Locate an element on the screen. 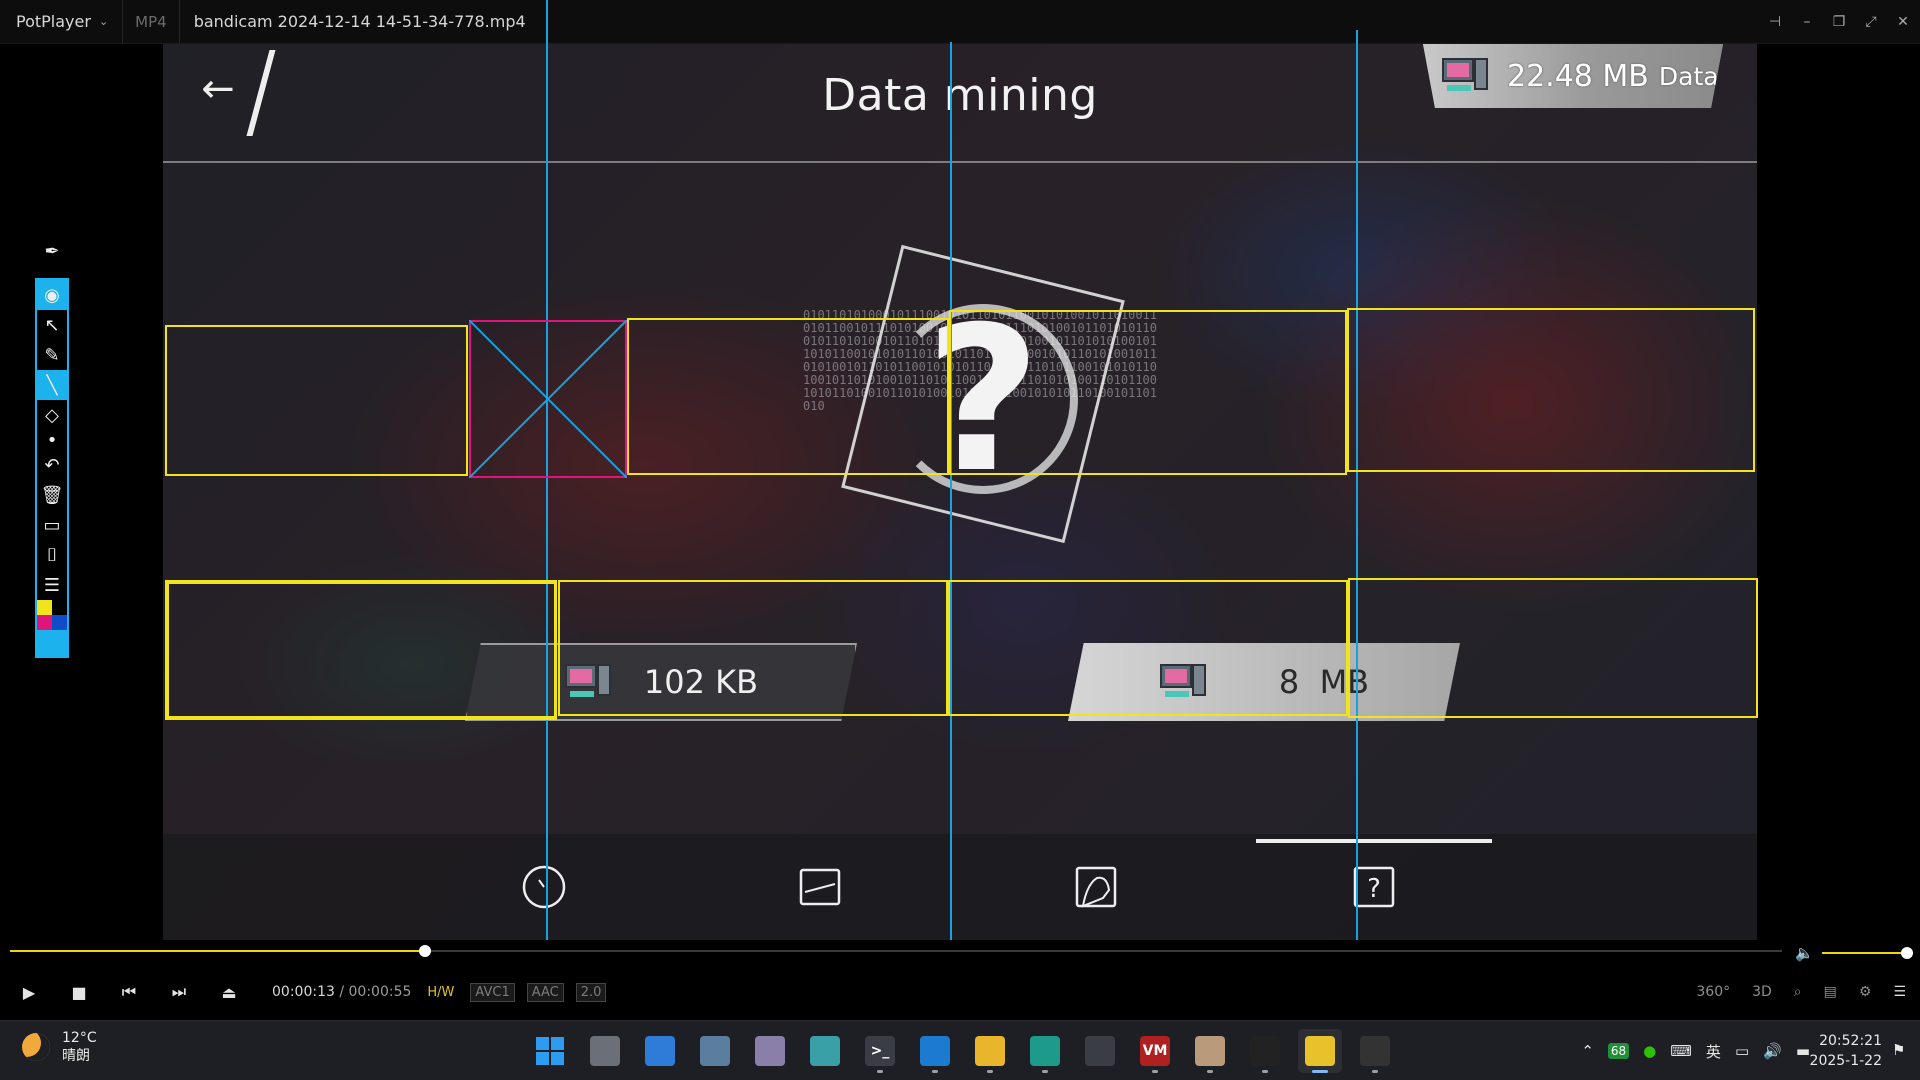 The image size is (1920, 1080). play-button: ▶ is located at coordinates (29, 992).